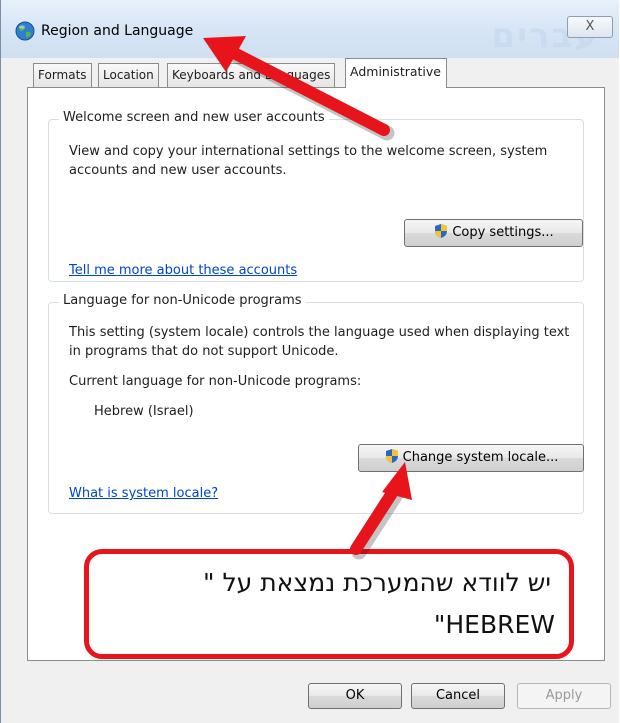 The image size is (620, 723). Describe the element at coordinates (144, 411) in the screenshot. I see `current-language-value: Hebrew (Israel)` at that location.